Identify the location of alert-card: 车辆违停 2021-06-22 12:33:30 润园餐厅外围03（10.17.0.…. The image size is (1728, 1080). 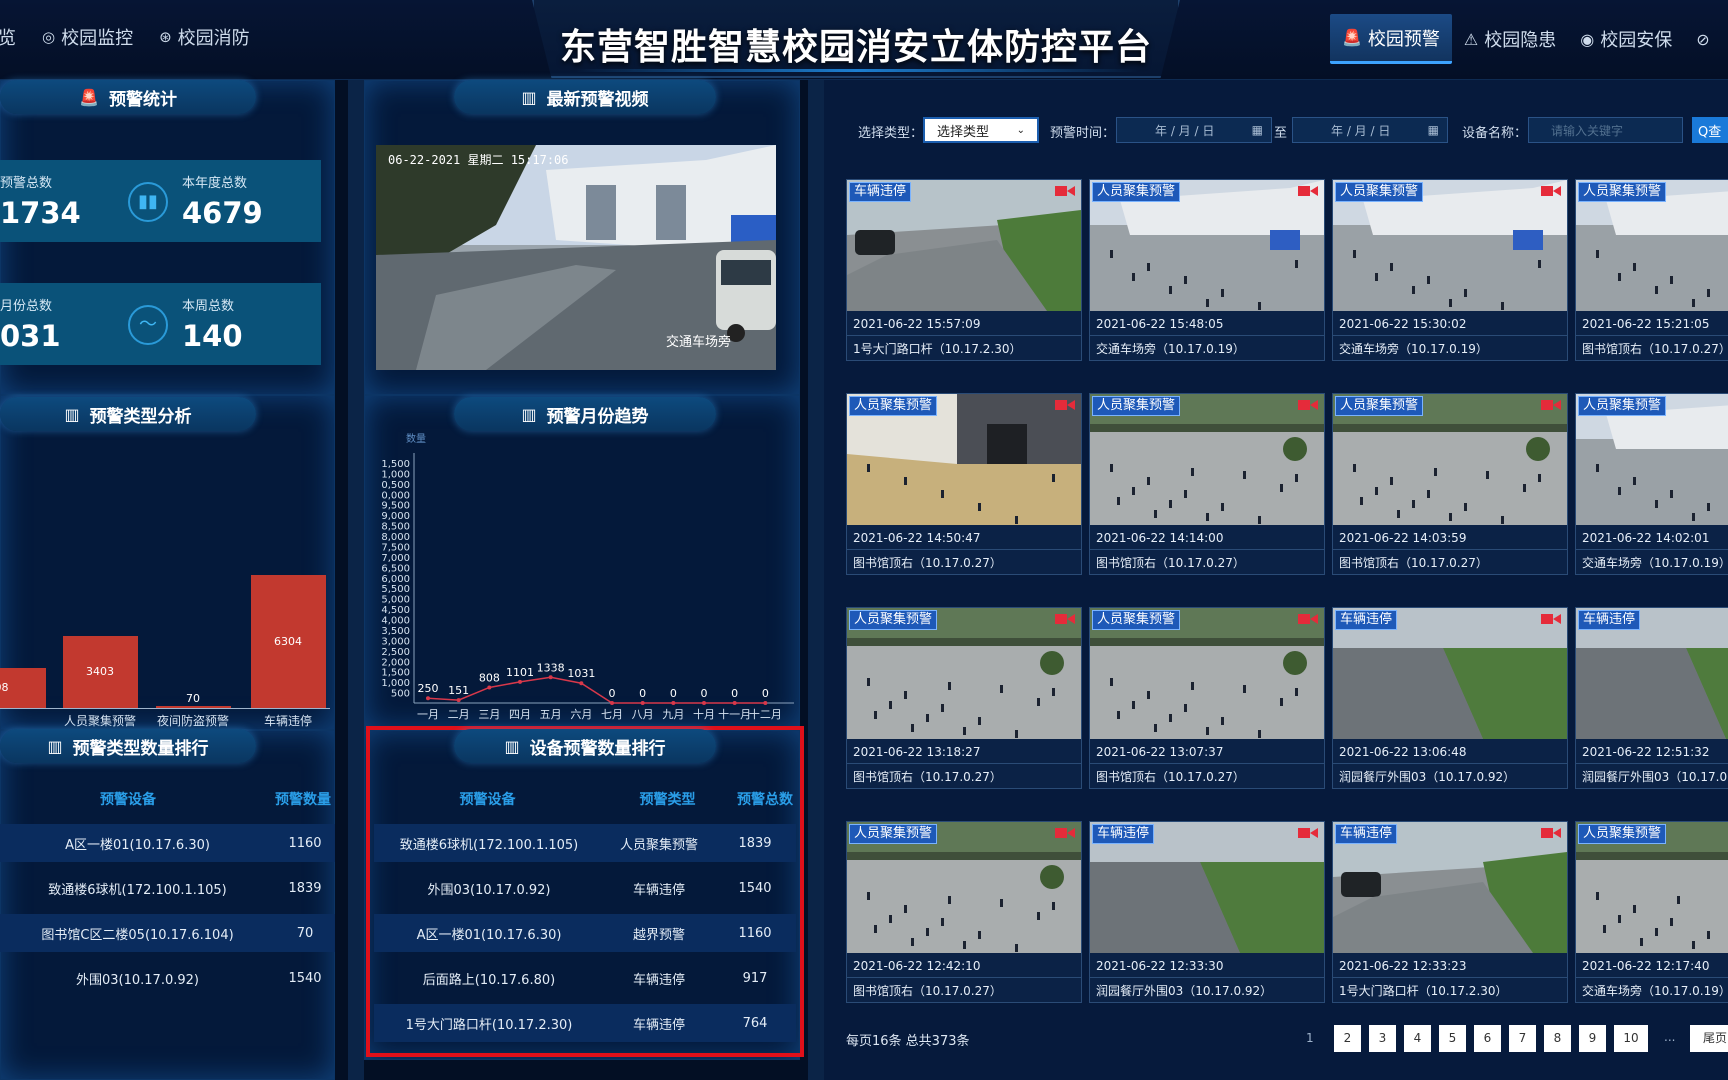
(1207, 912).